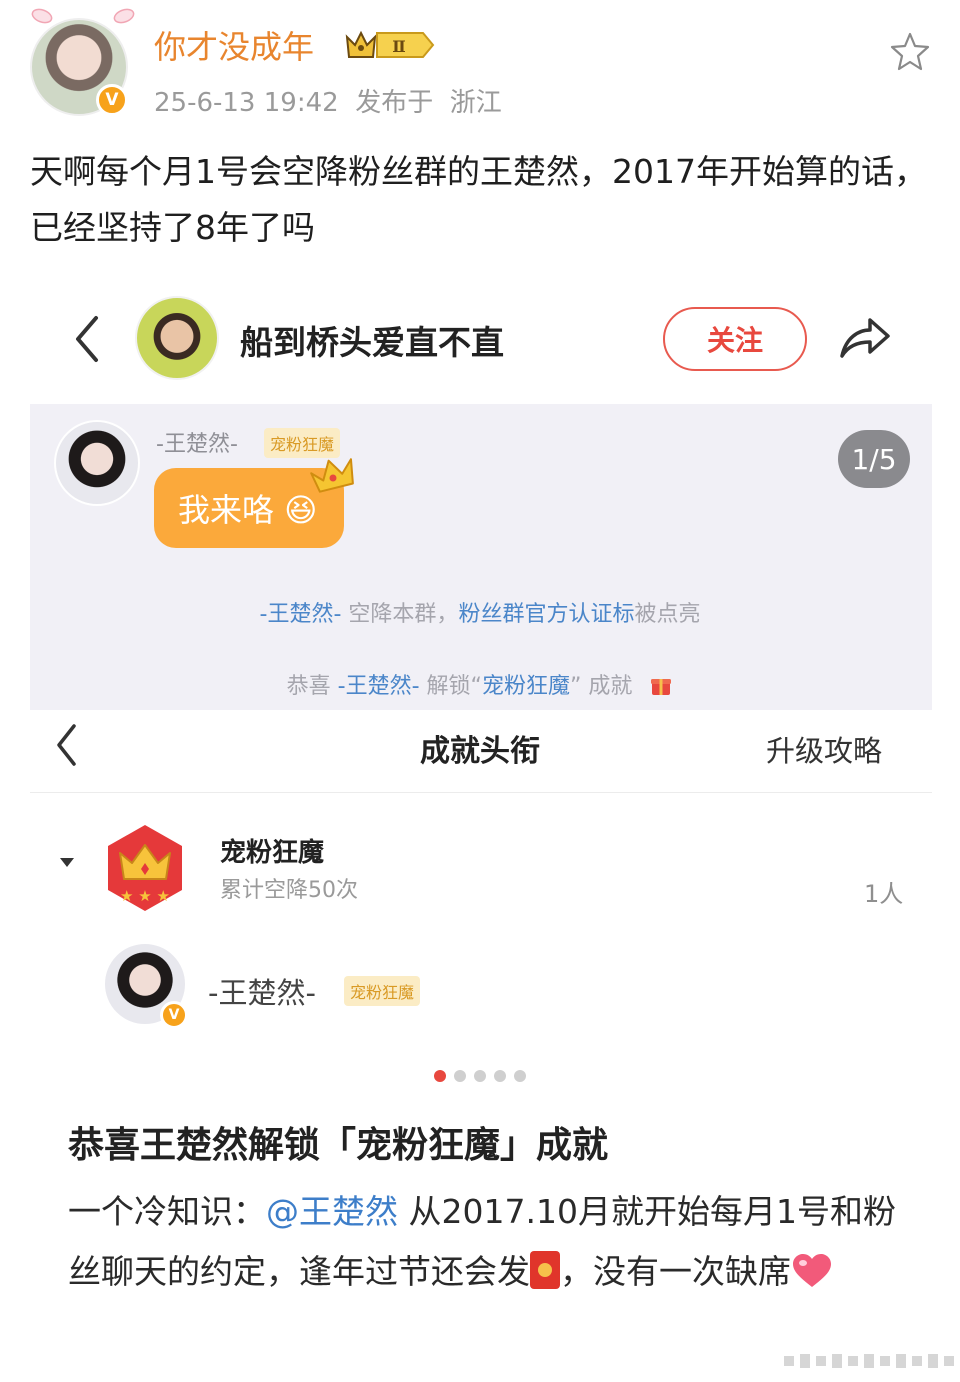  Describe the element at coordinates (910, 52) in the screenshot. I see `favorite-star-icon` at that location.